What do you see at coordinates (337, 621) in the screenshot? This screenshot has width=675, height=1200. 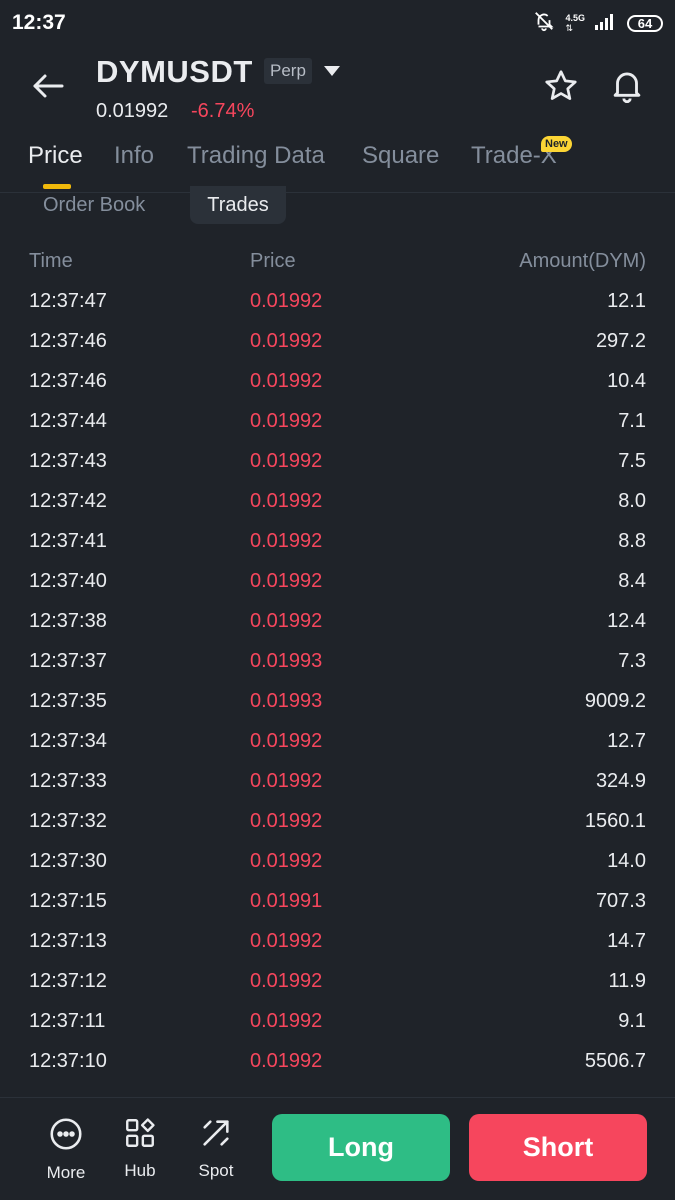 I see `trade-row: 12:37:38 0.01992 12.4` at bounding box center [337, 621].